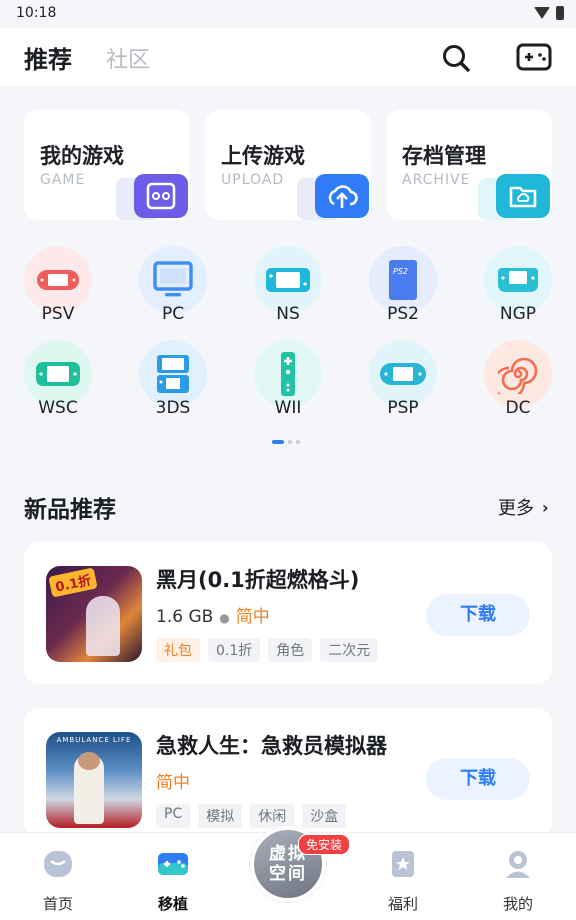 The width and height of the screenshot is (576, 920). I want to click on card-title: 存档管理, so click(444, 156).